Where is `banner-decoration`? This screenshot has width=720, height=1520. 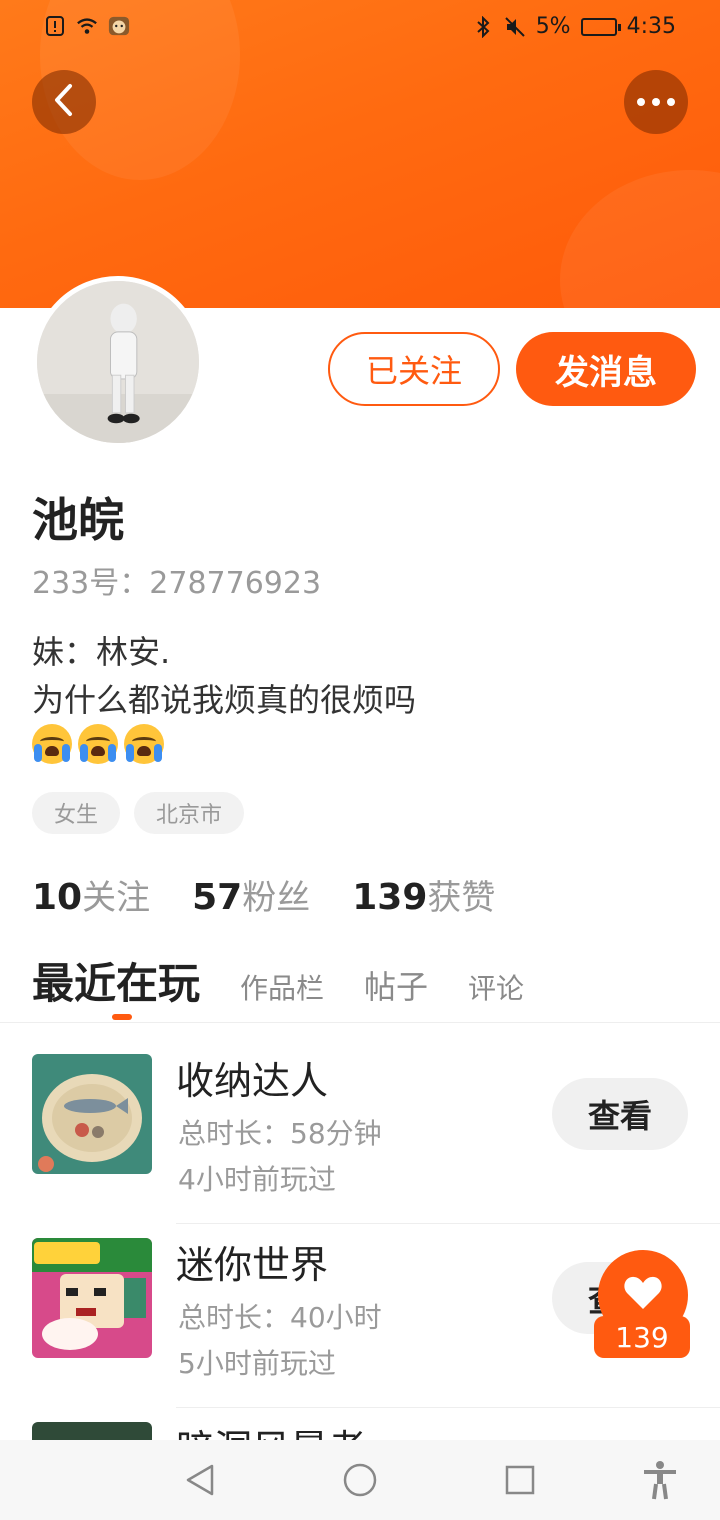
banner-decoration is located at coordinates (640, 239).